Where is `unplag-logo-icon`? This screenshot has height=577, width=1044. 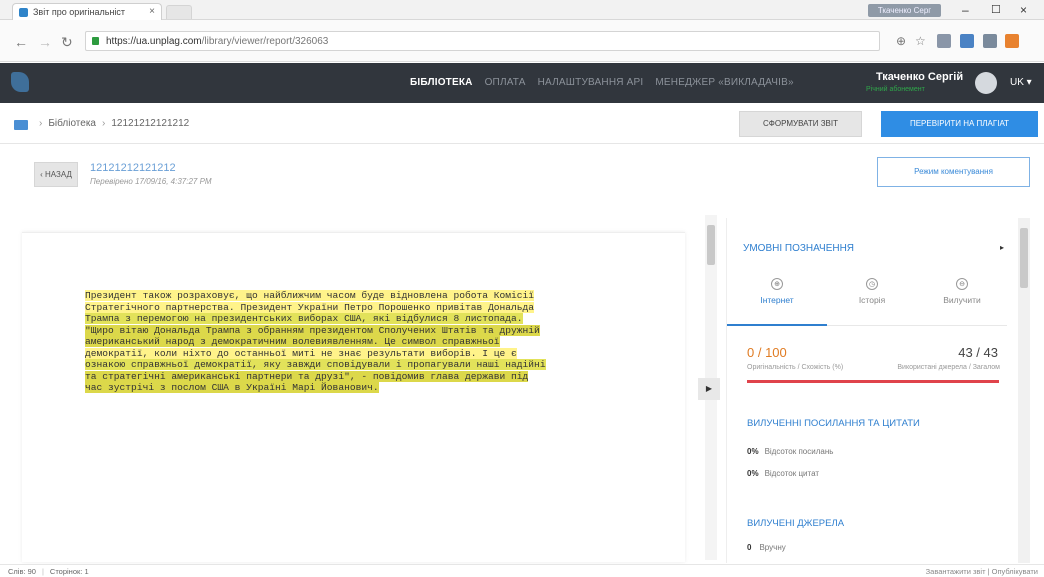 unplag-logo-icon is located at coordinates (20, 82).